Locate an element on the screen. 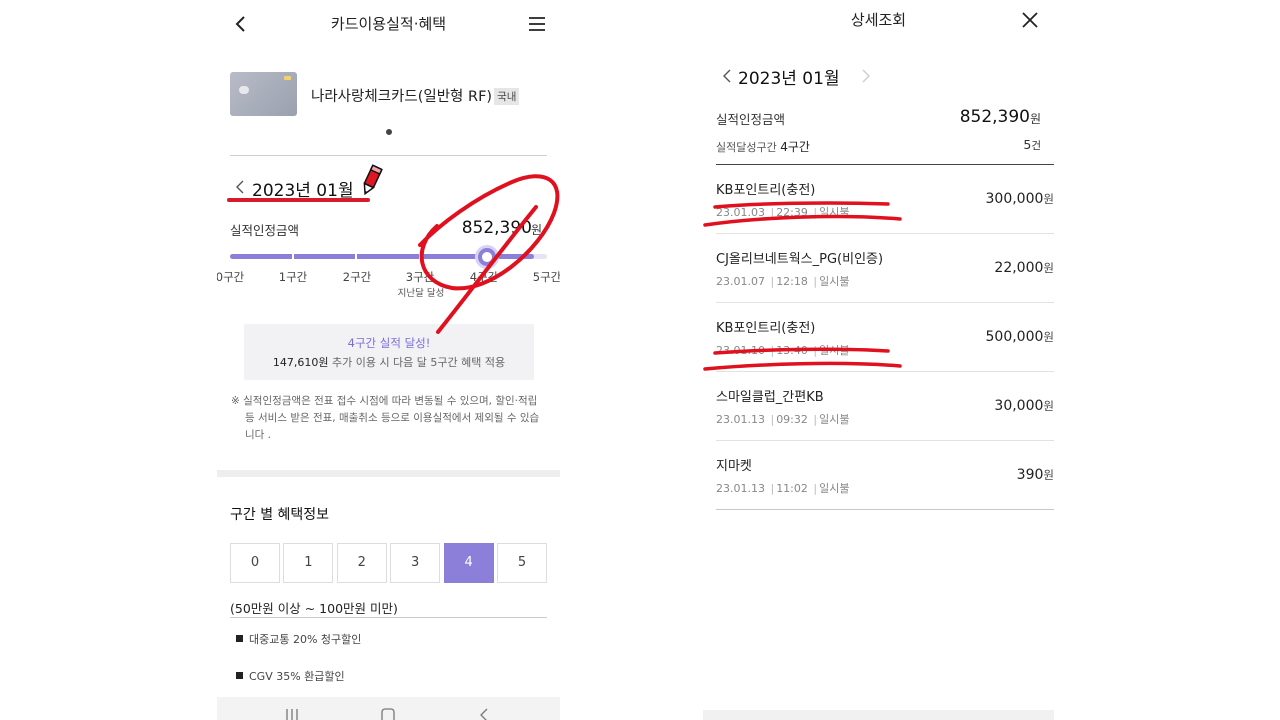 This screenshot has height=720, width=1280. detail-title: 상세조회 is located at coordinates (878, 20).